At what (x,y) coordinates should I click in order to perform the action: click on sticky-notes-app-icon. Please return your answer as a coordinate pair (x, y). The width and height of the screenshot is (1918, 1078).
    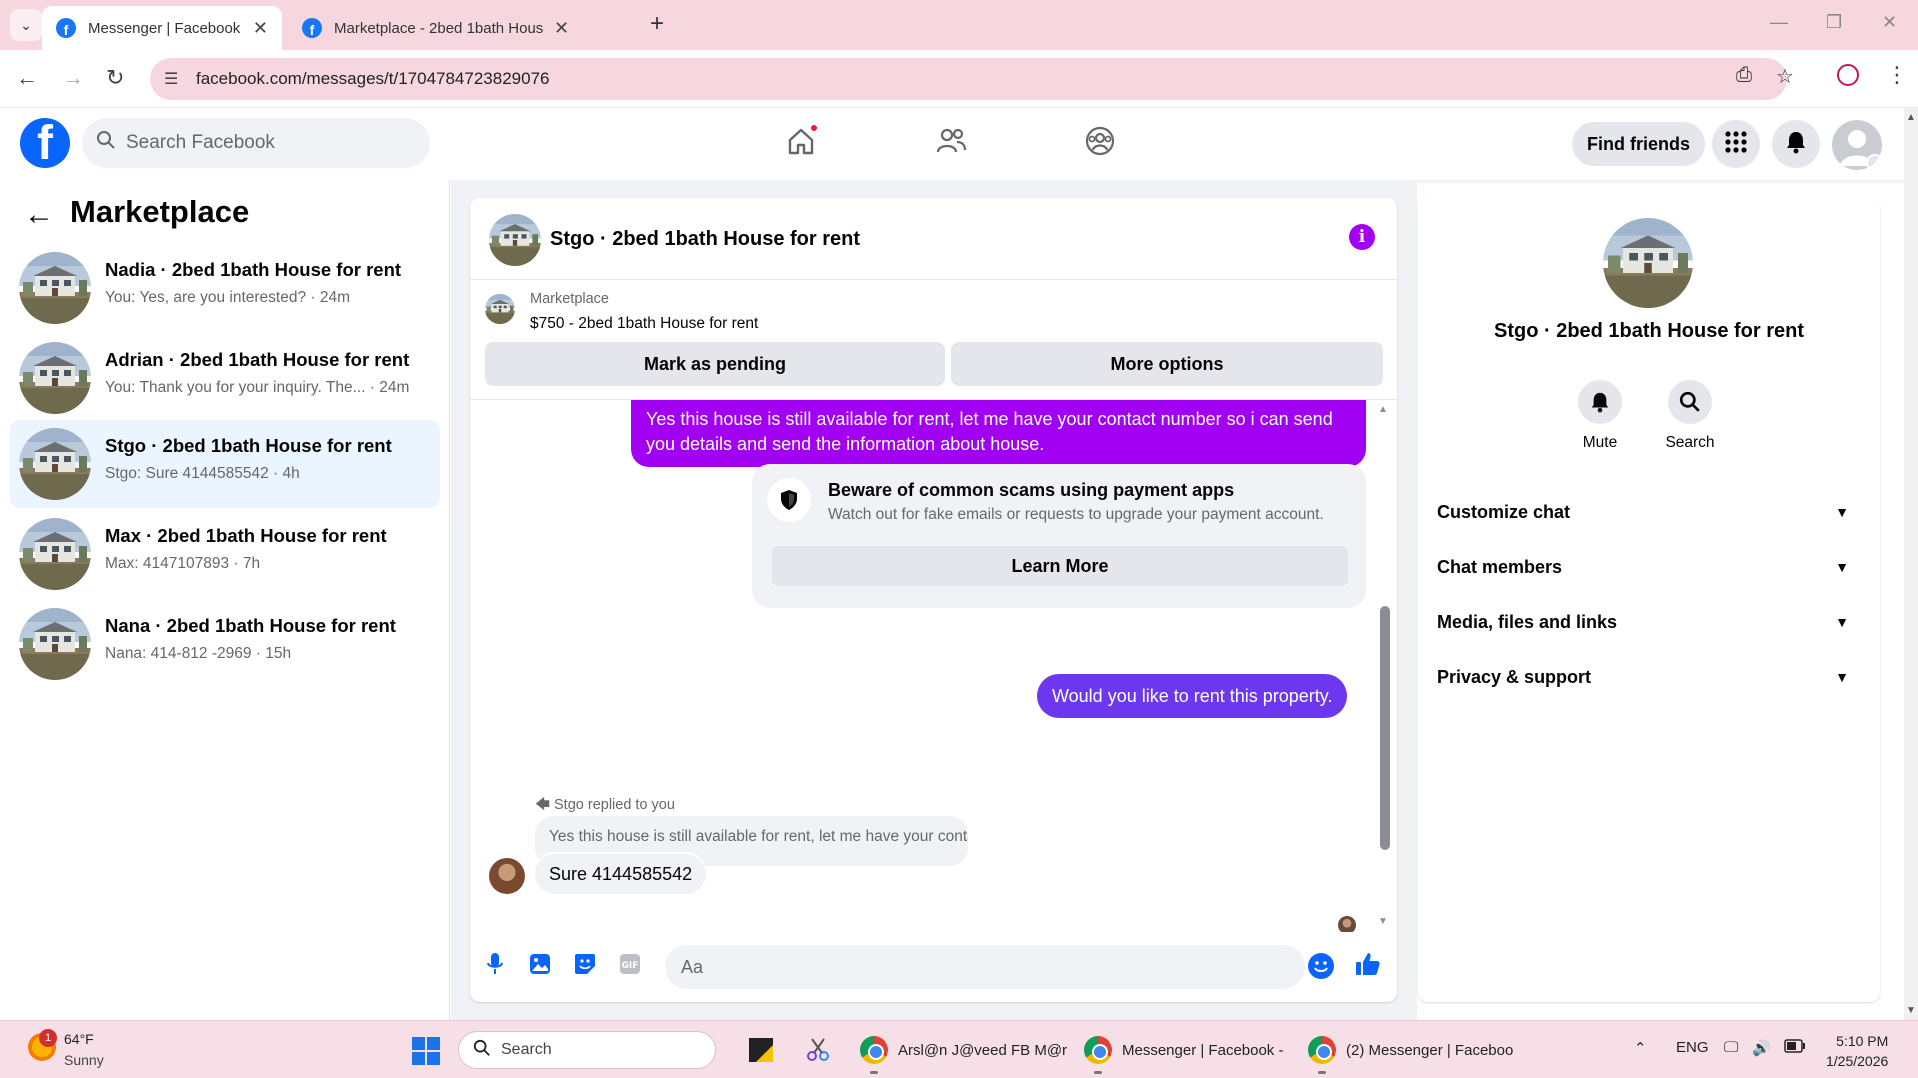
    Looking at the image, I should click on (761, 1050).